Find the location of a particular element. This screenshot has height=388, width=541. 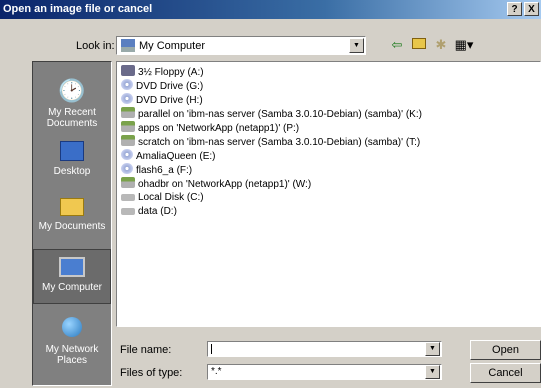

list-item: data (D:) is located at coordinates (149, 212).